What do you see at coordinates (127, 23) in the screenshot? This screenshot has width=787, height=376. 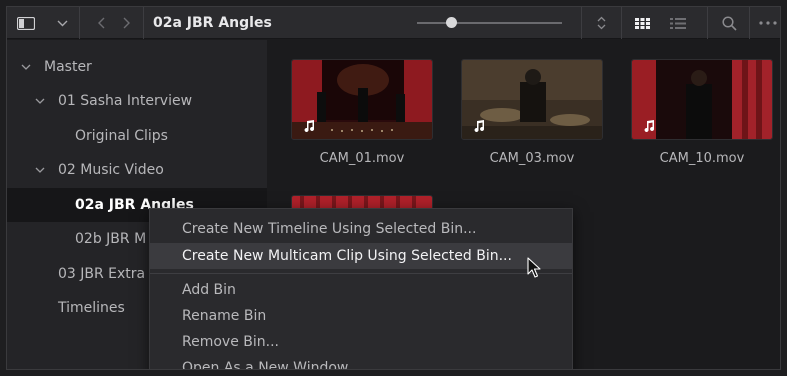 I see `forward-icon` at bounding box center [127, 23].